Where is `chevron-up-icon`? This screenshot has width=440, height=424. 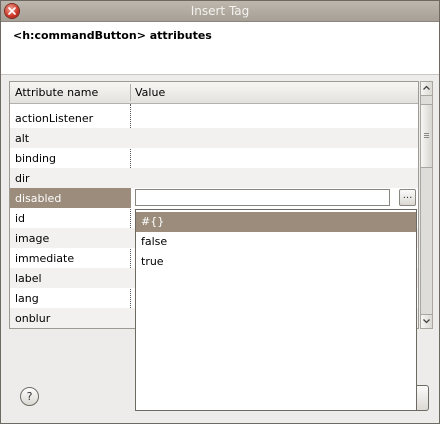 chevron-up-icon is located at coordinates (426, 87).